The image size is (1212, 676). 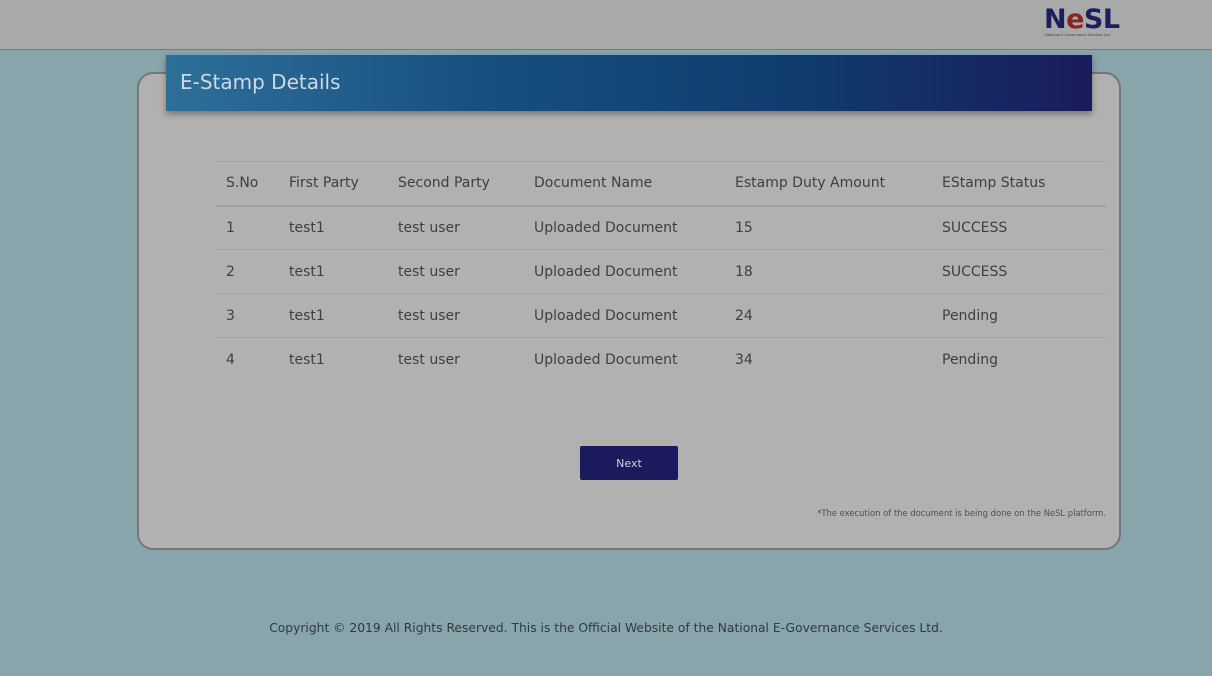 I want to click on cell-sno: 4, so click(x=230, y=359).